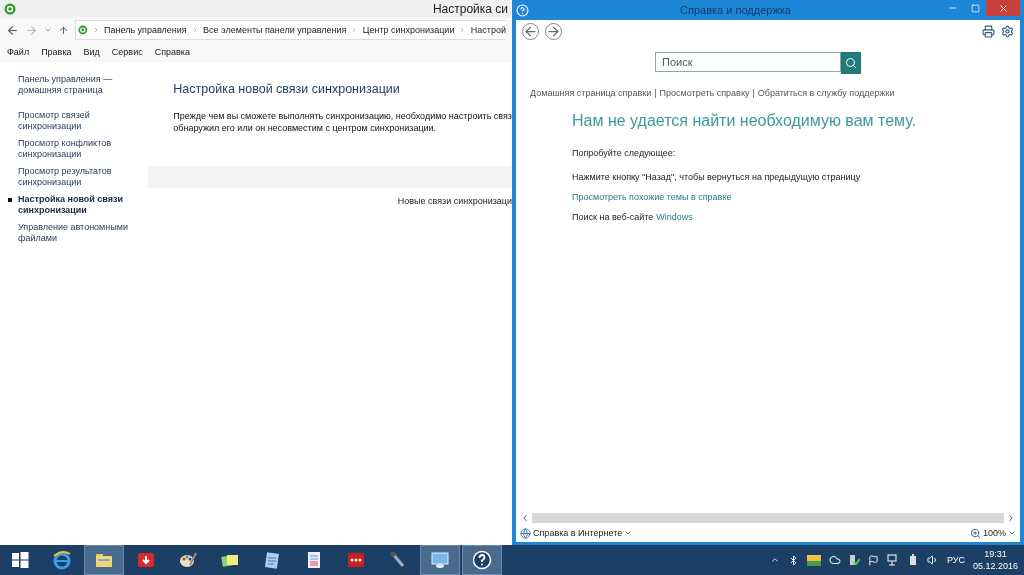 Image resolution: width=1024 pixels, height=575 pixels. Describe the element at coordinates (342, 122) in the screenshot. I see `description-text: Прежде чем вы сможете выполнять синхронизацию, необходимо настроить связ обнаружил его или он несовместим с центром синхронизации.` at that location.